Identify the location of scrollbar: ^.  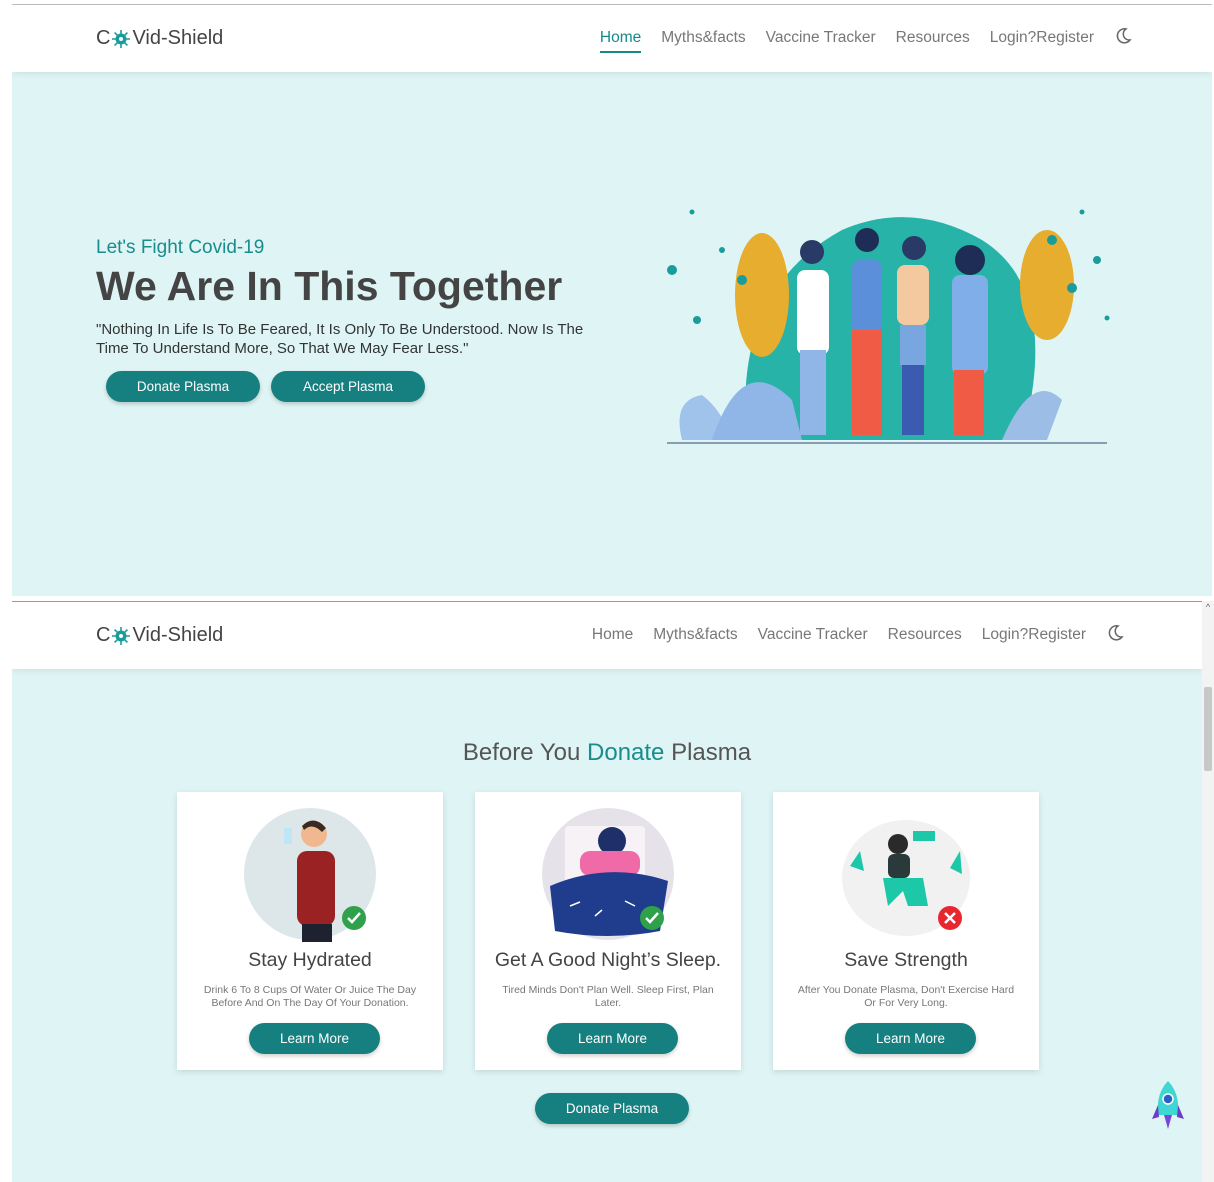
(1208, 891).